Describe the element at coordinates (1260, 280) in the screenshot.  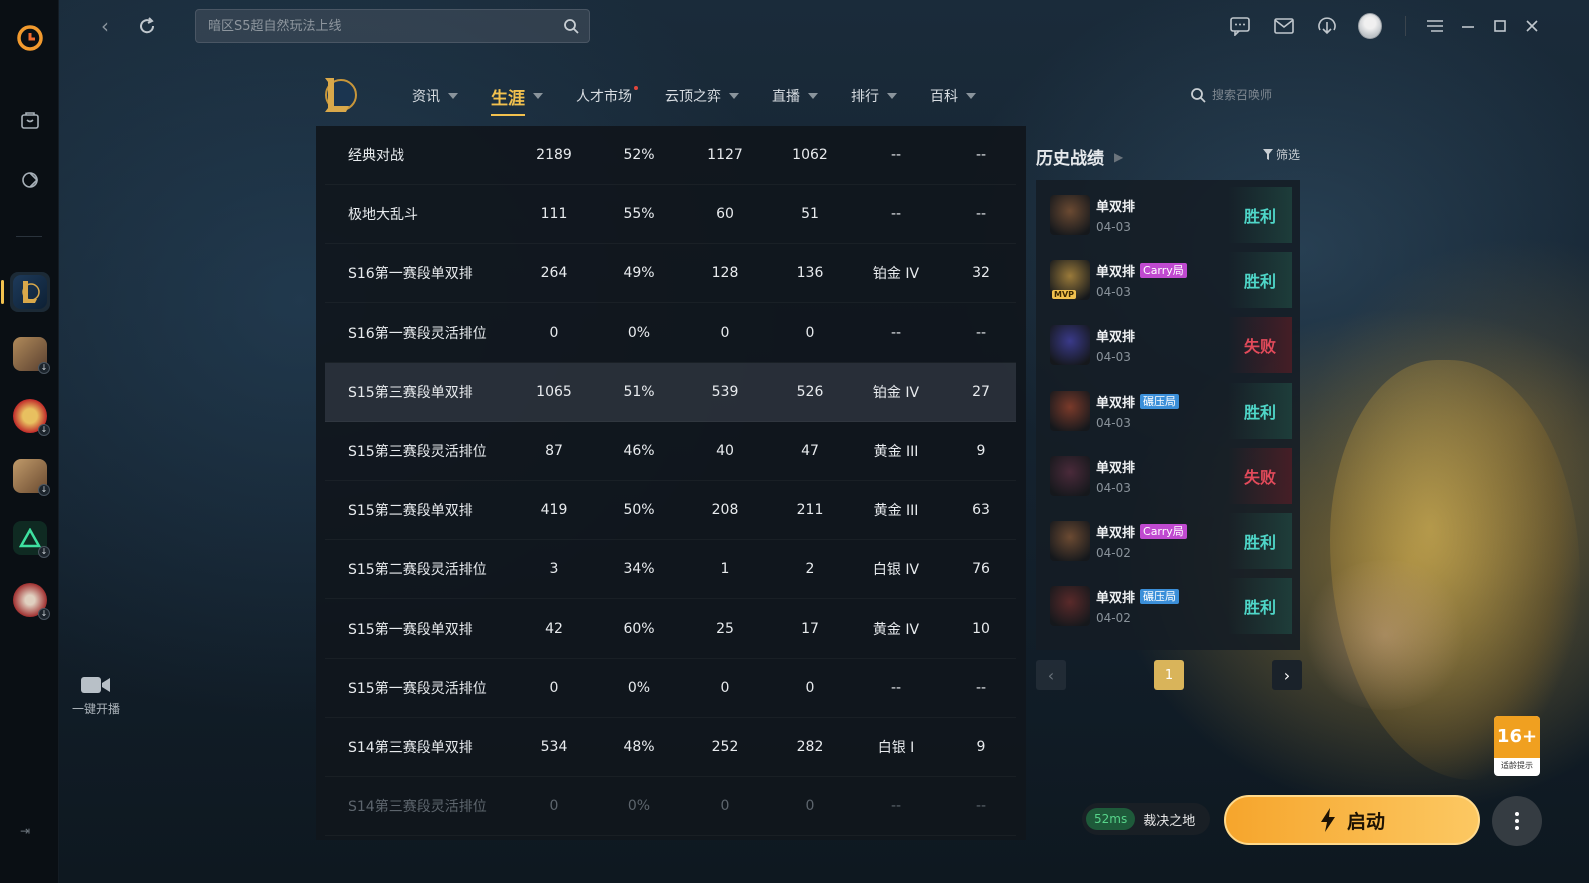
I see `match-result: 胜利` at that location.